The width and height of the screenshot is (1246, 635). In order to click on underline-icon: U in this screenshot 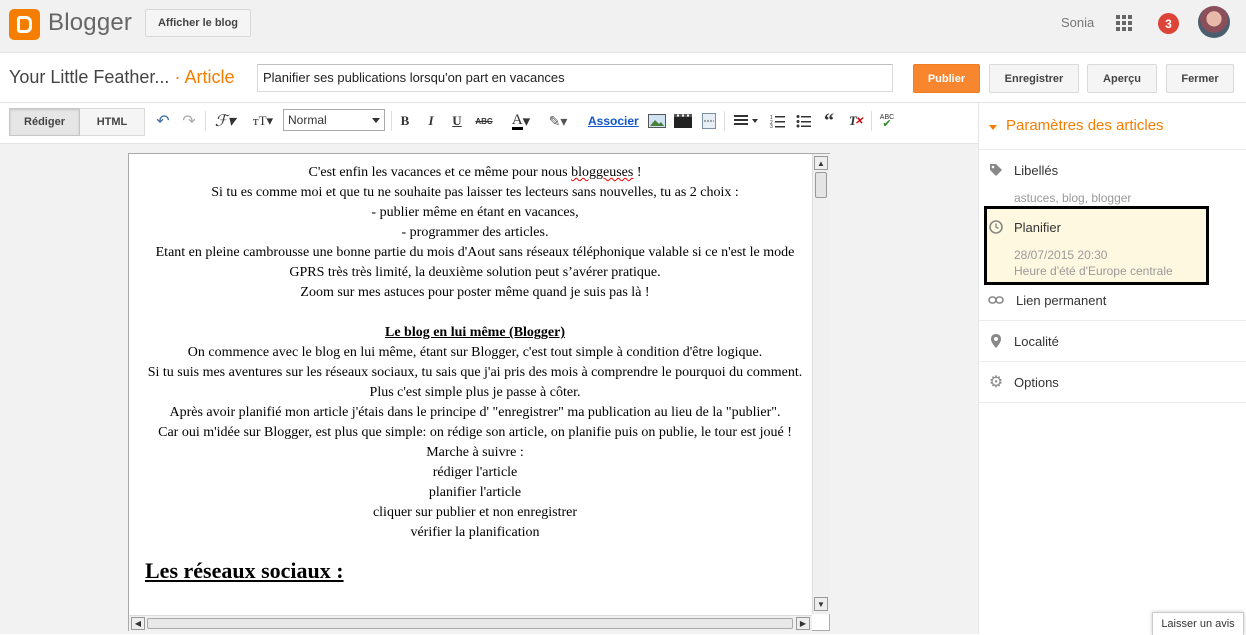, I will do `click(457, 121)`.